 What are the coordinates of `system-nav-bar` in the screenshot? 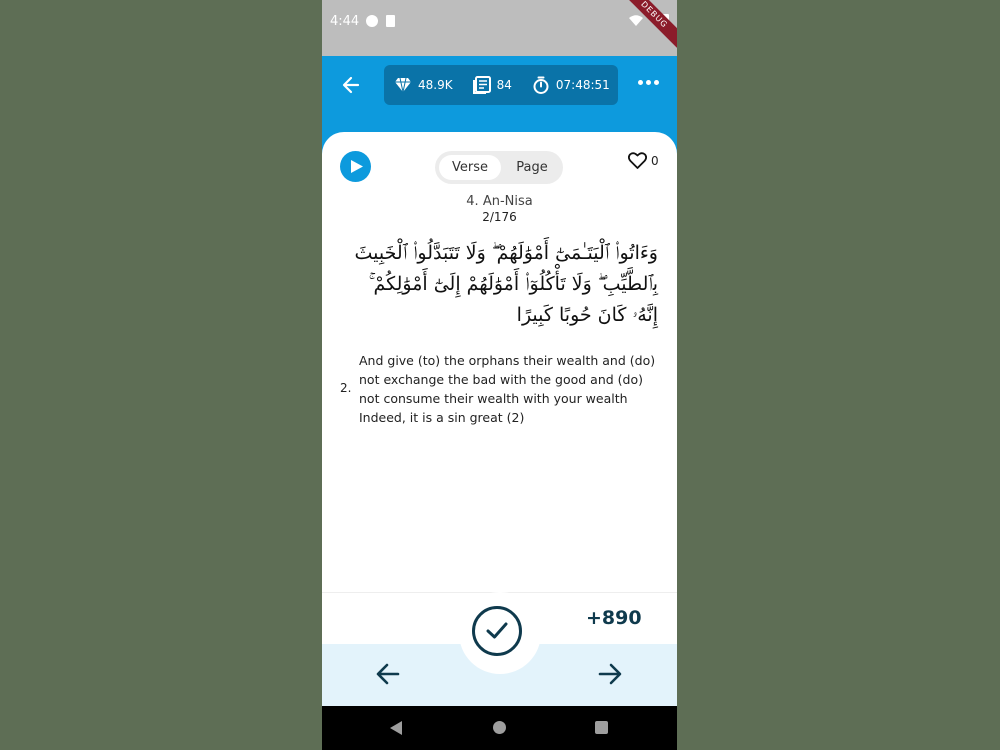 It's located at (499, 728).